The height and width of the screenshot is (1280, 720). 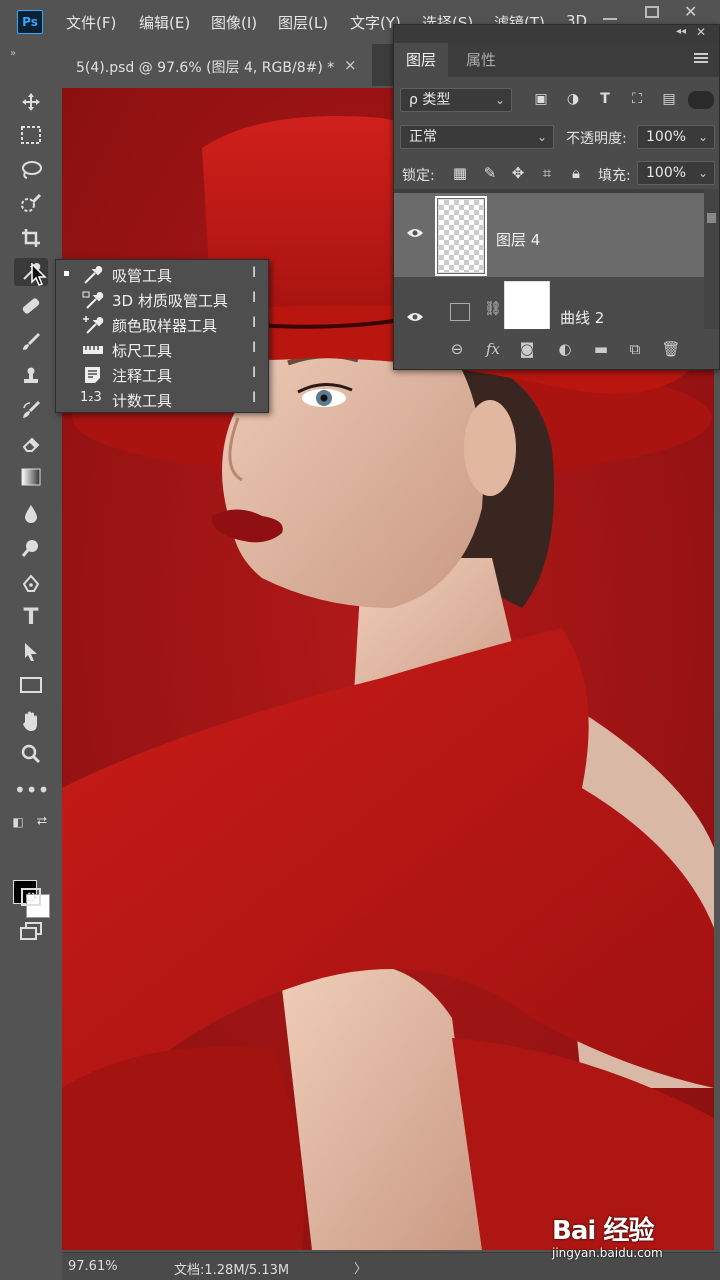 I want to click on blend-mode-value: 正常, so click(x=423, y=137).